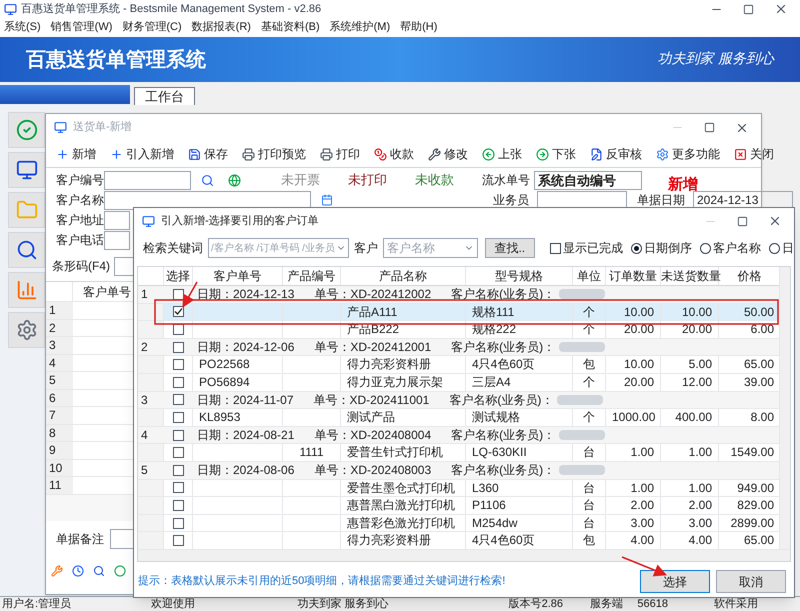  I want to click on table-cell: 50.00, so click(759, 311).